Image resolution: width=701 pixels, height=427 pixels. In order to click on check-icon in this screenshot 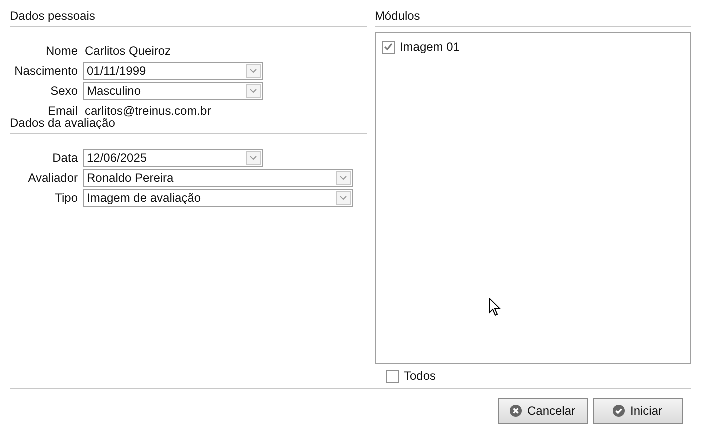, I will do `click(388, 47)`.